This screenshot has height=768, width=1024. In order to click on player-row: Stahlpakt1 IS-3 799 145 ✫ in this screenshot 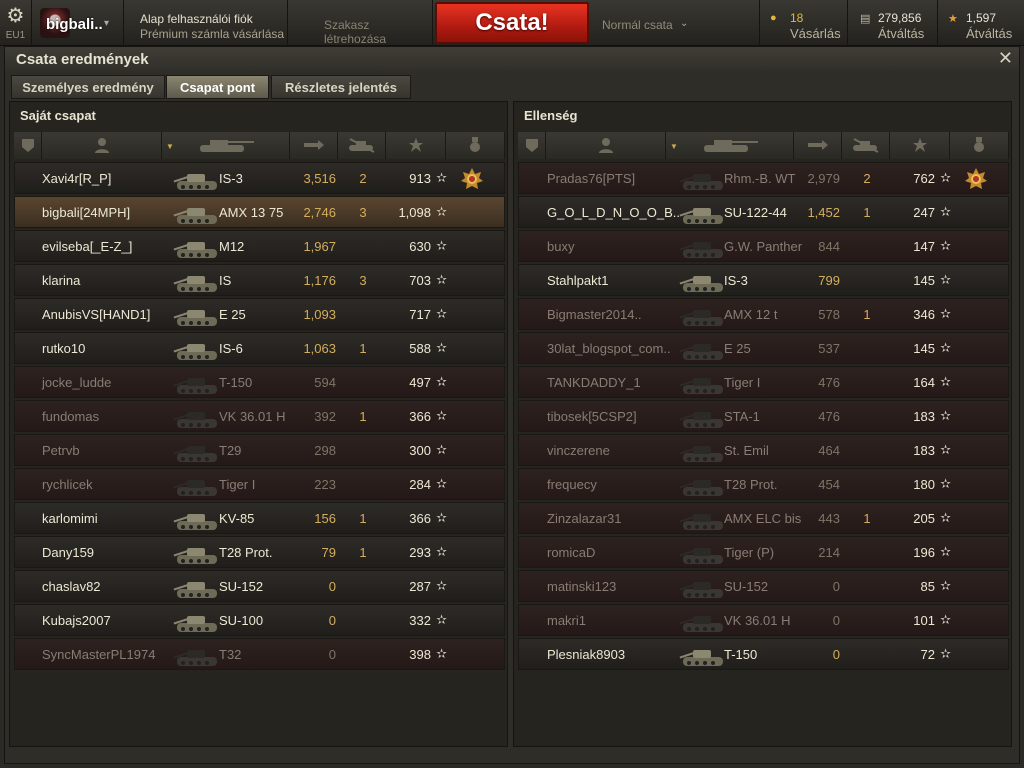, I will do `click(763, 280)`.